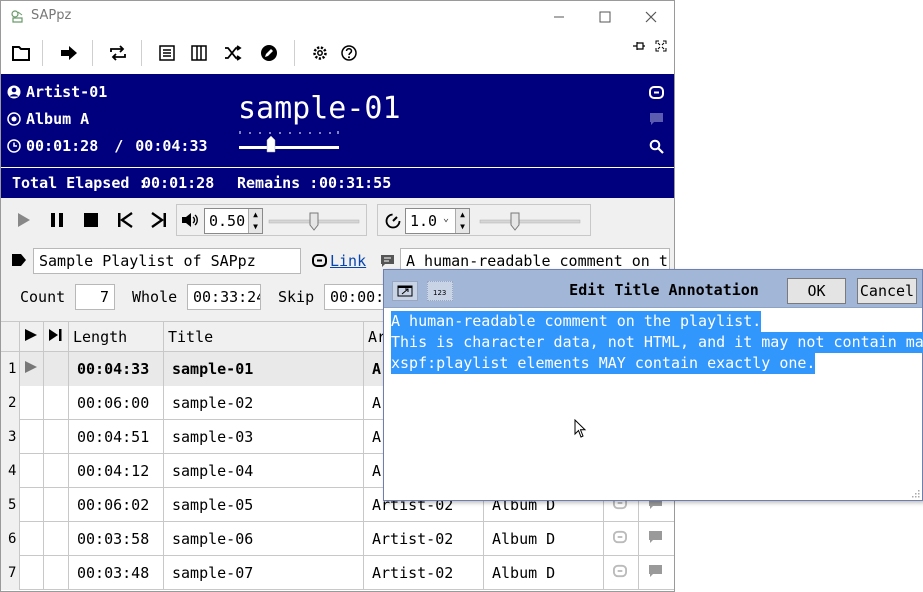 The height and width of the screenshot is (592, 923). Describe the element at coordinates (91, 220) in the screenshot. I see `stop-button` at that location.